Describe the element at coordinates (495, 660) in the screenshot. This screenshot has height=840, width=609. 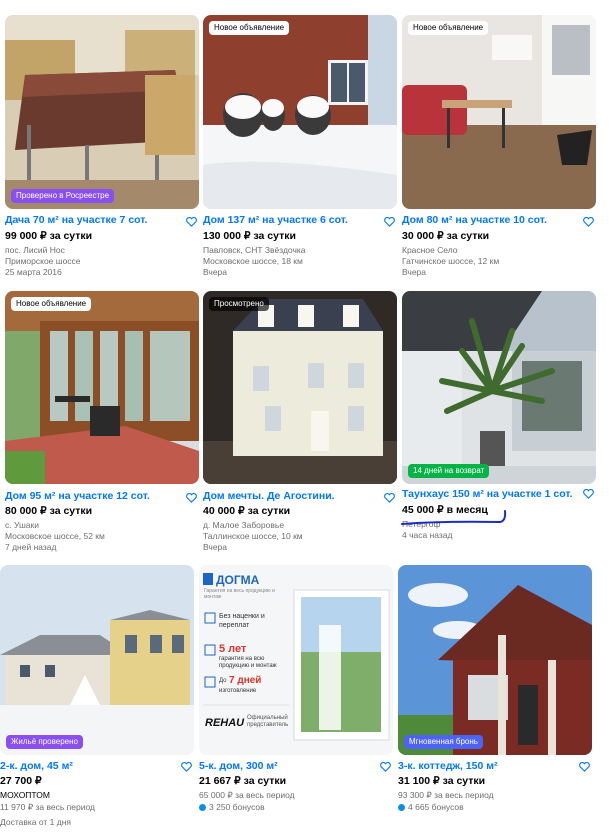
I see `listing-photo: Мгновенная бронь` at that location.